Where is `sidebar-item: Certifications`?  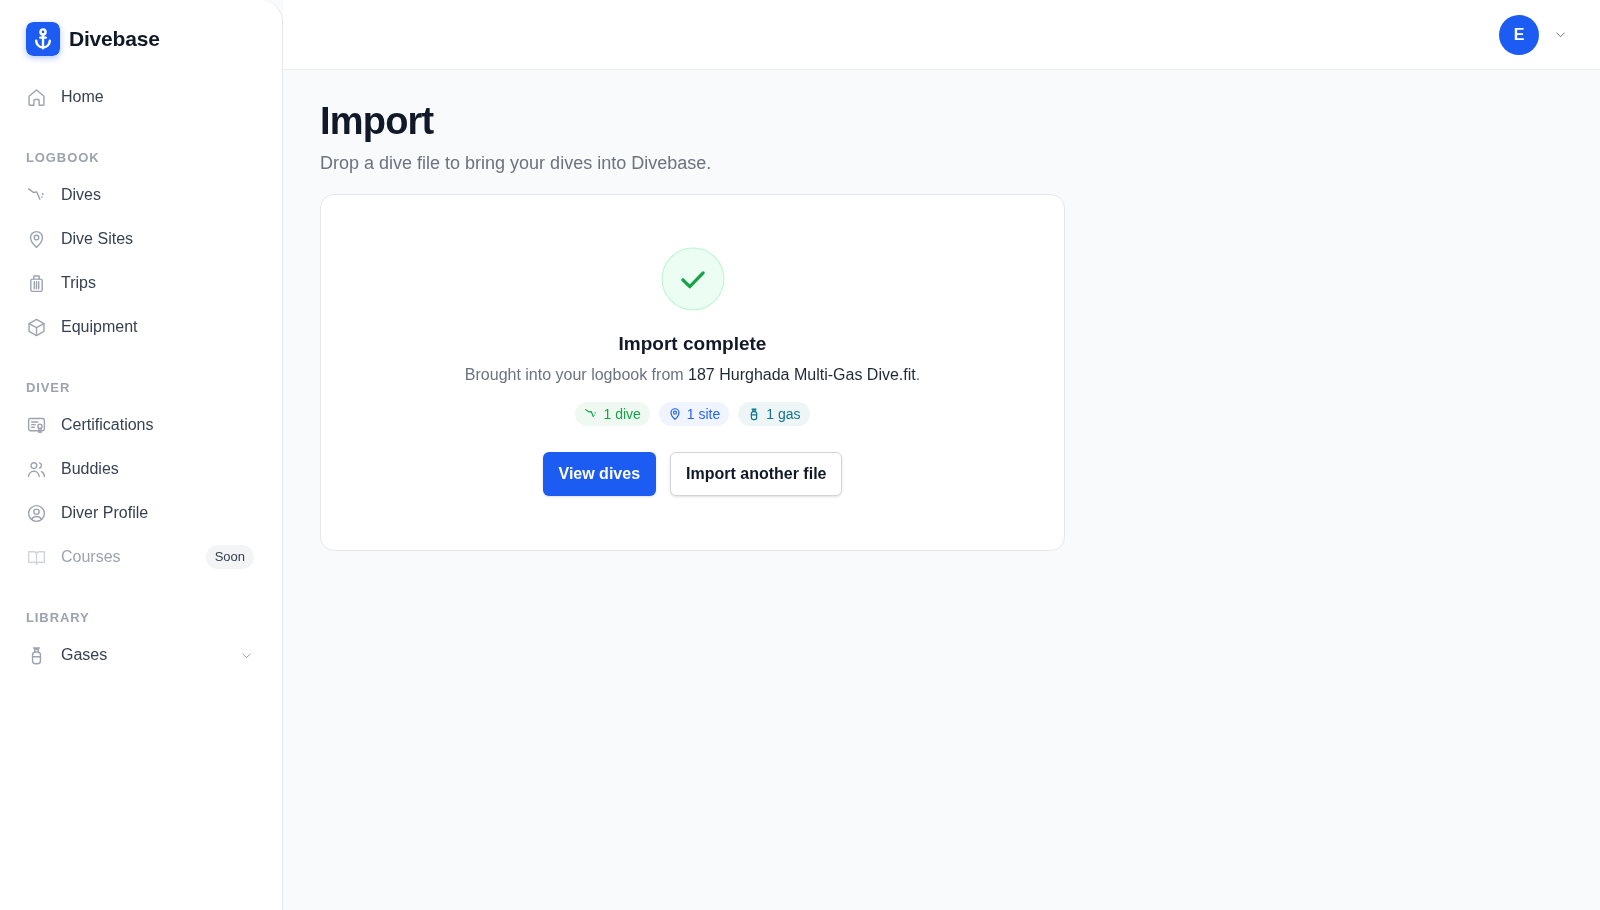 sidebar-item: Certifications is located at coordinates (141, 425).